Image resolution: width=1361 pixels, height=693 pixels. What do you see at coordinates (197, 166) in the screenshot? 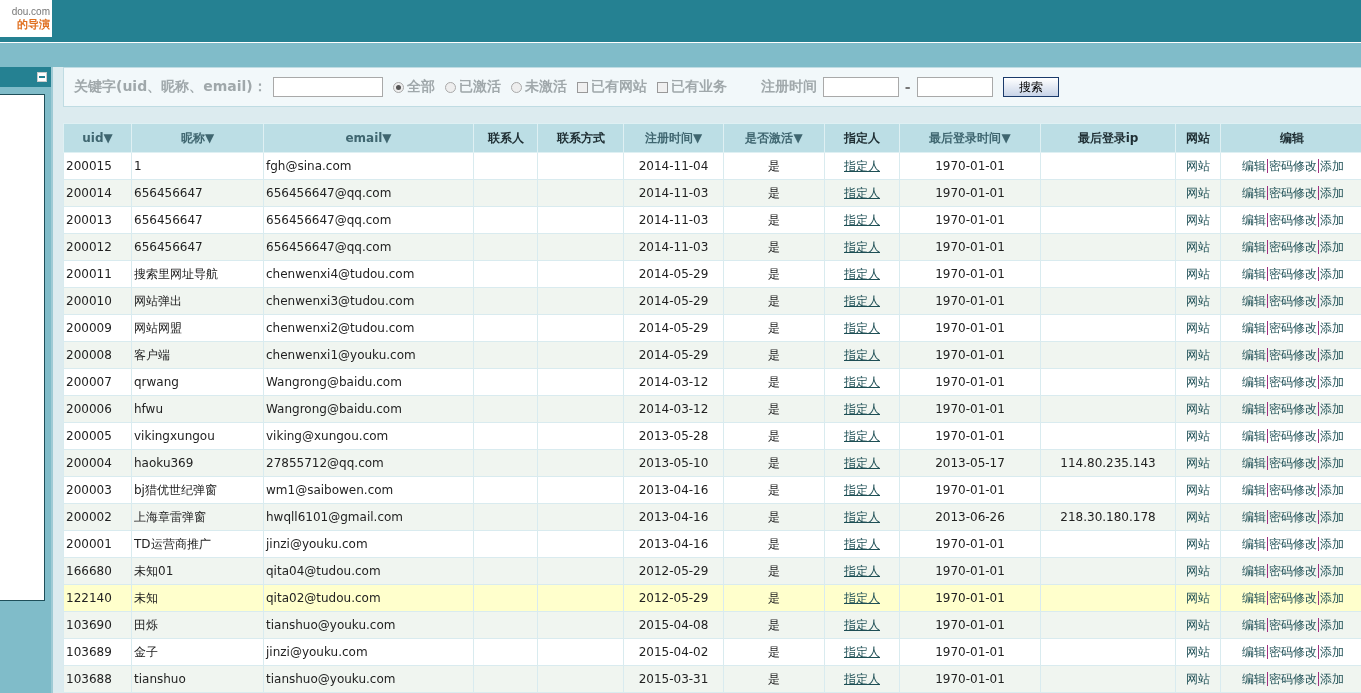
I see `table-cell: 1` at bounding box center [197, 166].